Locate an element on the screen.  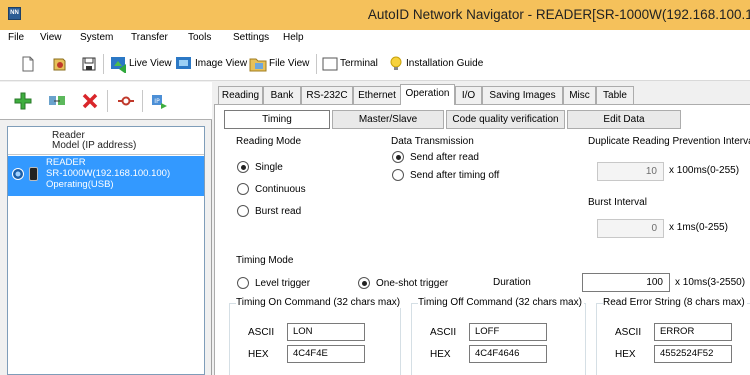
duration-input: 100 is located at coordinates (626, 282).